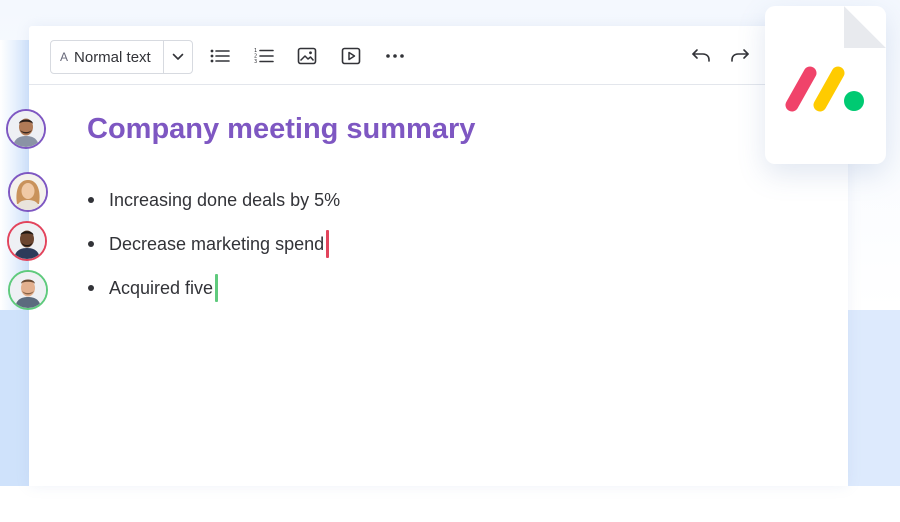  What do you see at coordinates (824, 89) in the screenshot?
I see `monday-logo-icon` at bounding box center [824, 89].